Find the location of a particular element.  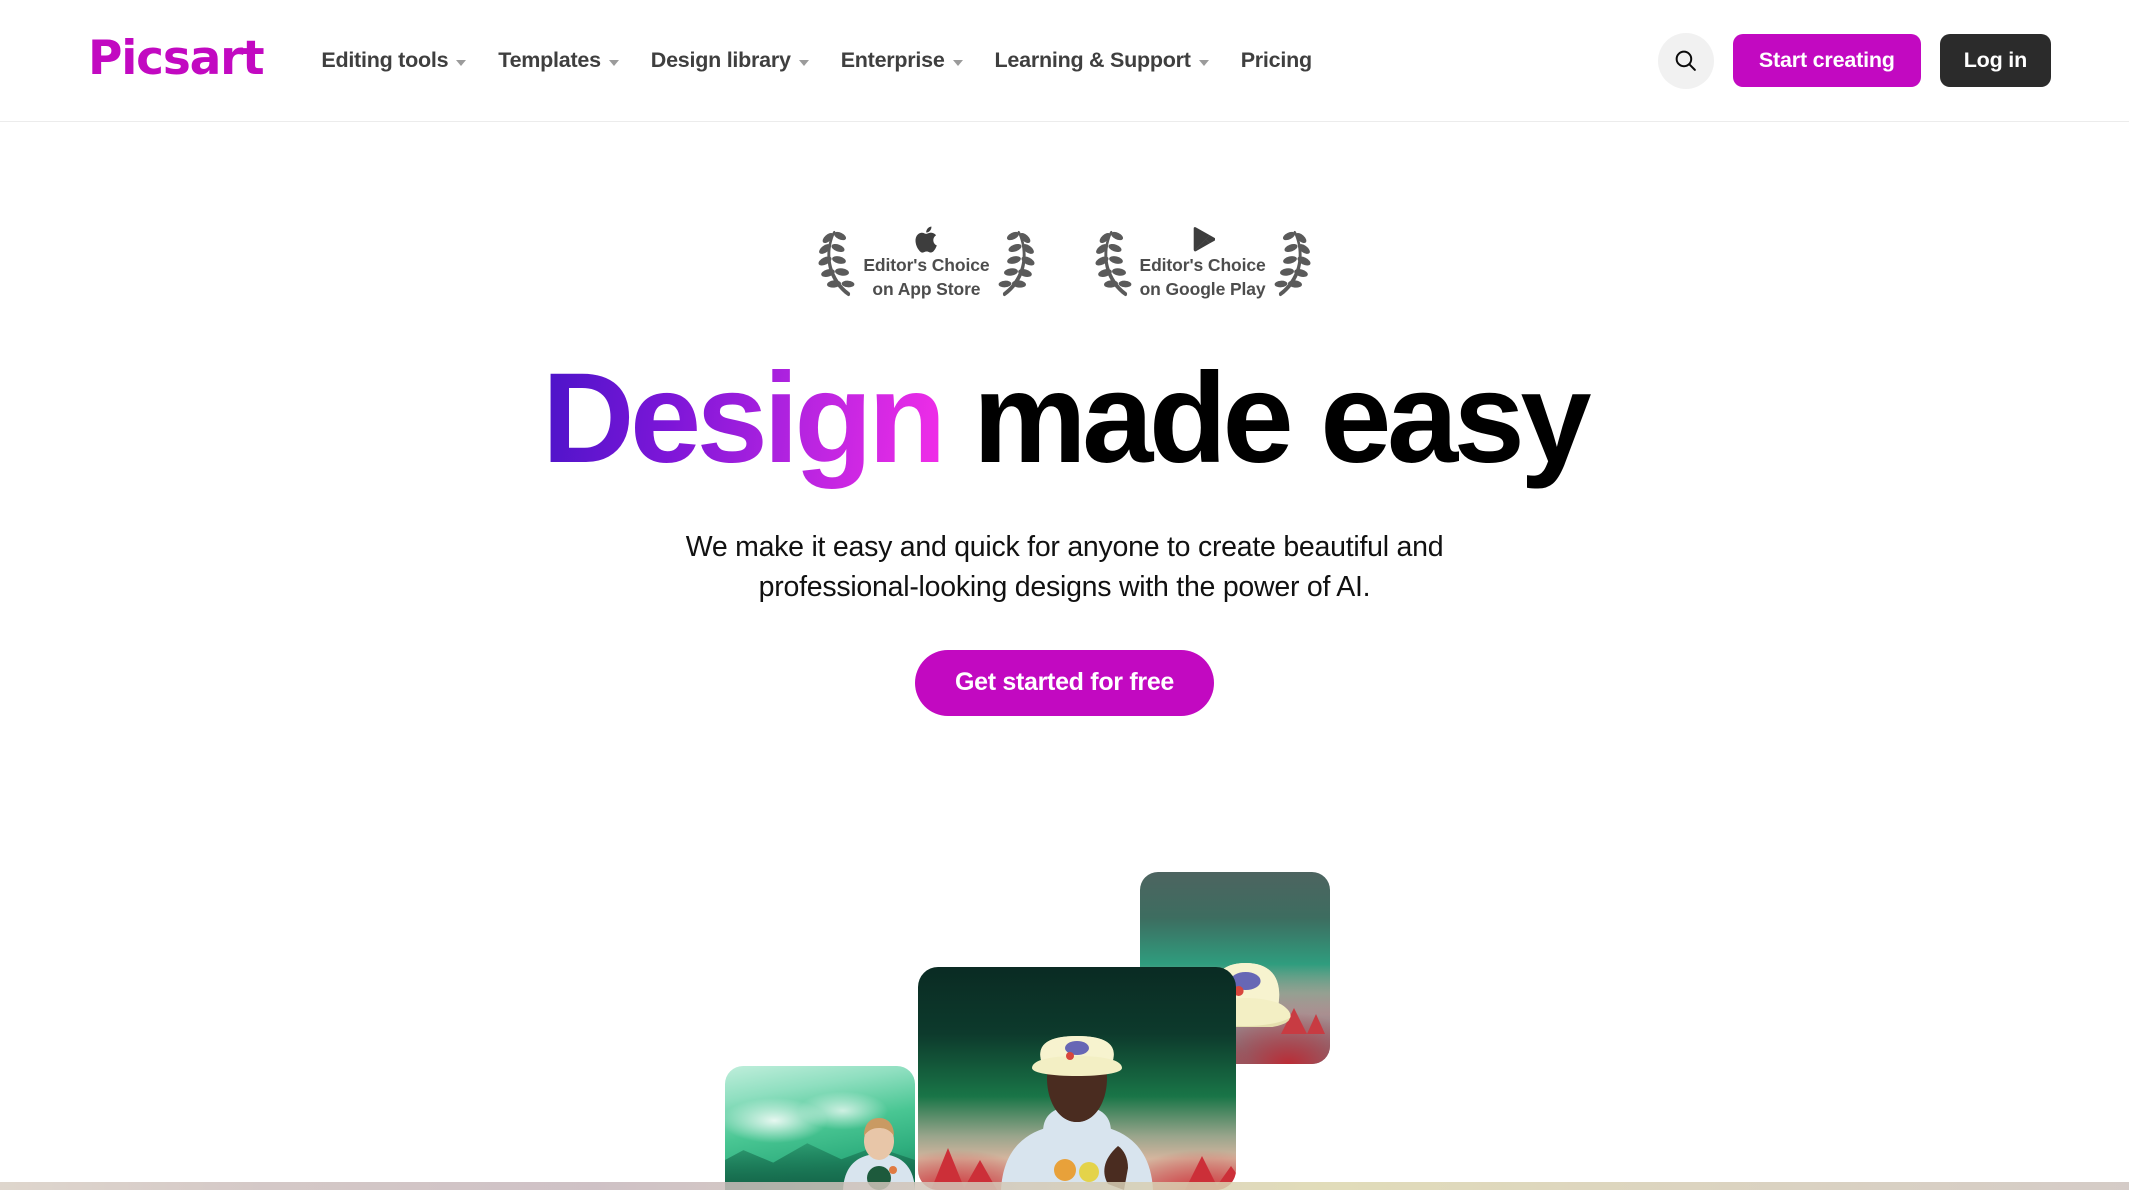

award-line-2: on Google Play is located at coordinates (1202, 288).